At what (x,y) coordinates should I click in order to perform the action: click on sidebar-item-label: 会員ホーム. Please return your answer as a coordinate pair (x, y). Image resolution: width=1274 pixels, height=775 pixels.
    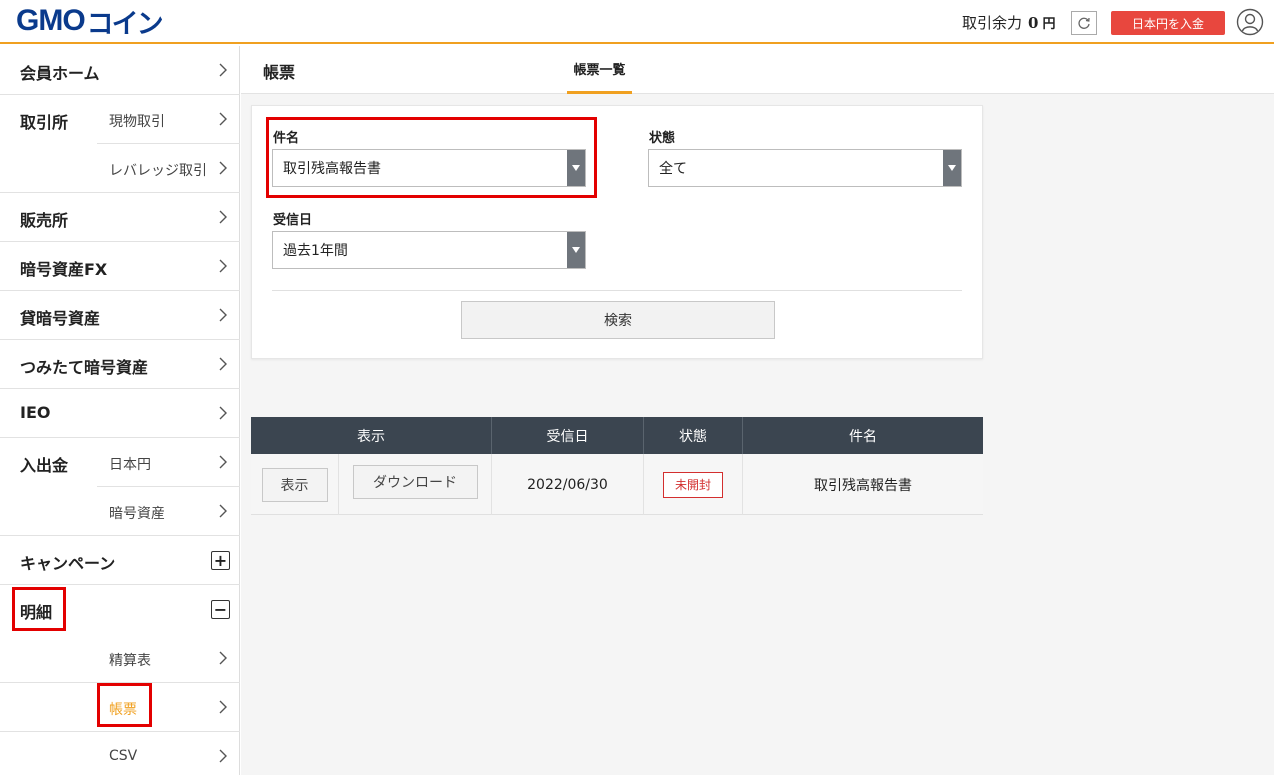
    Looking at the image, I should click on (60, 73).